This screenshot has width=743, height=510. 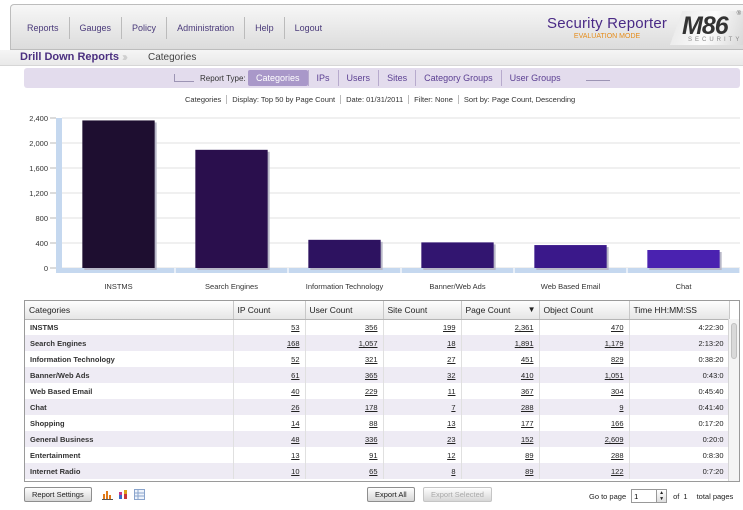 What do you see at coordinates (453, 407) in the screenshot?
I see `drilldown-link: 7` at bounding box center [453, 407].